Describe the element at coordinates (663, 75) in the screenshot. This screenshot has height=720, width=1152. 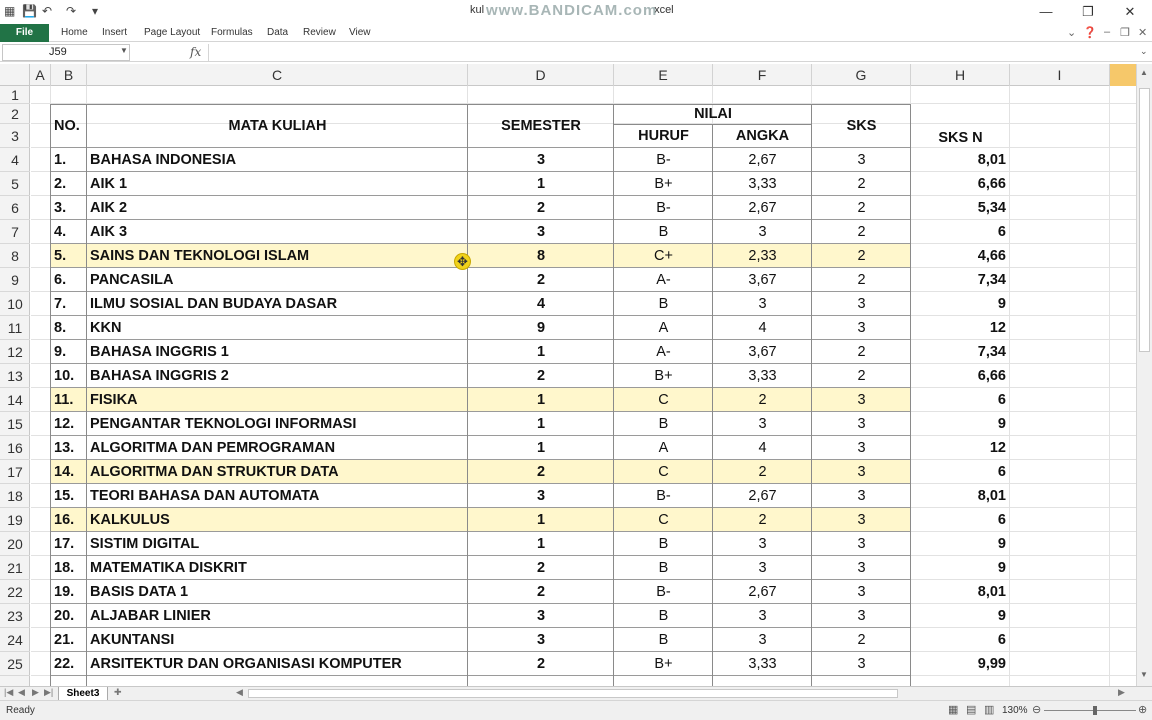
I see `column-header-e: E` at that location.